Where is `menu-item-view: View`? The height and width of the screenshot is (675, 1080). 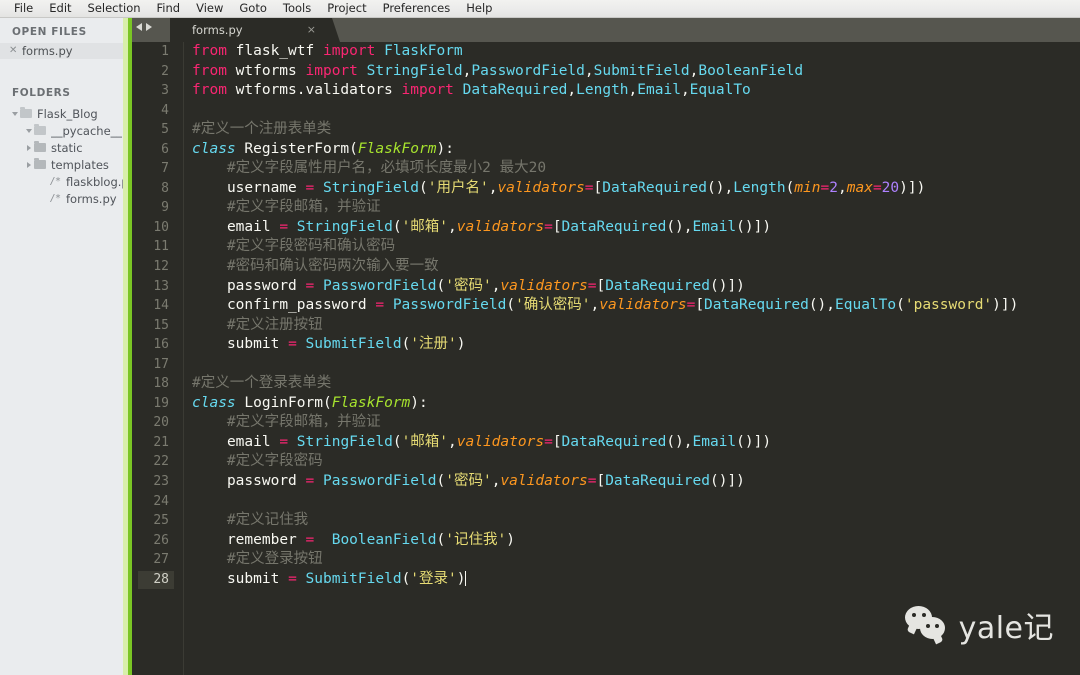
menu-item-view: View is located at coordinates (209, 8).